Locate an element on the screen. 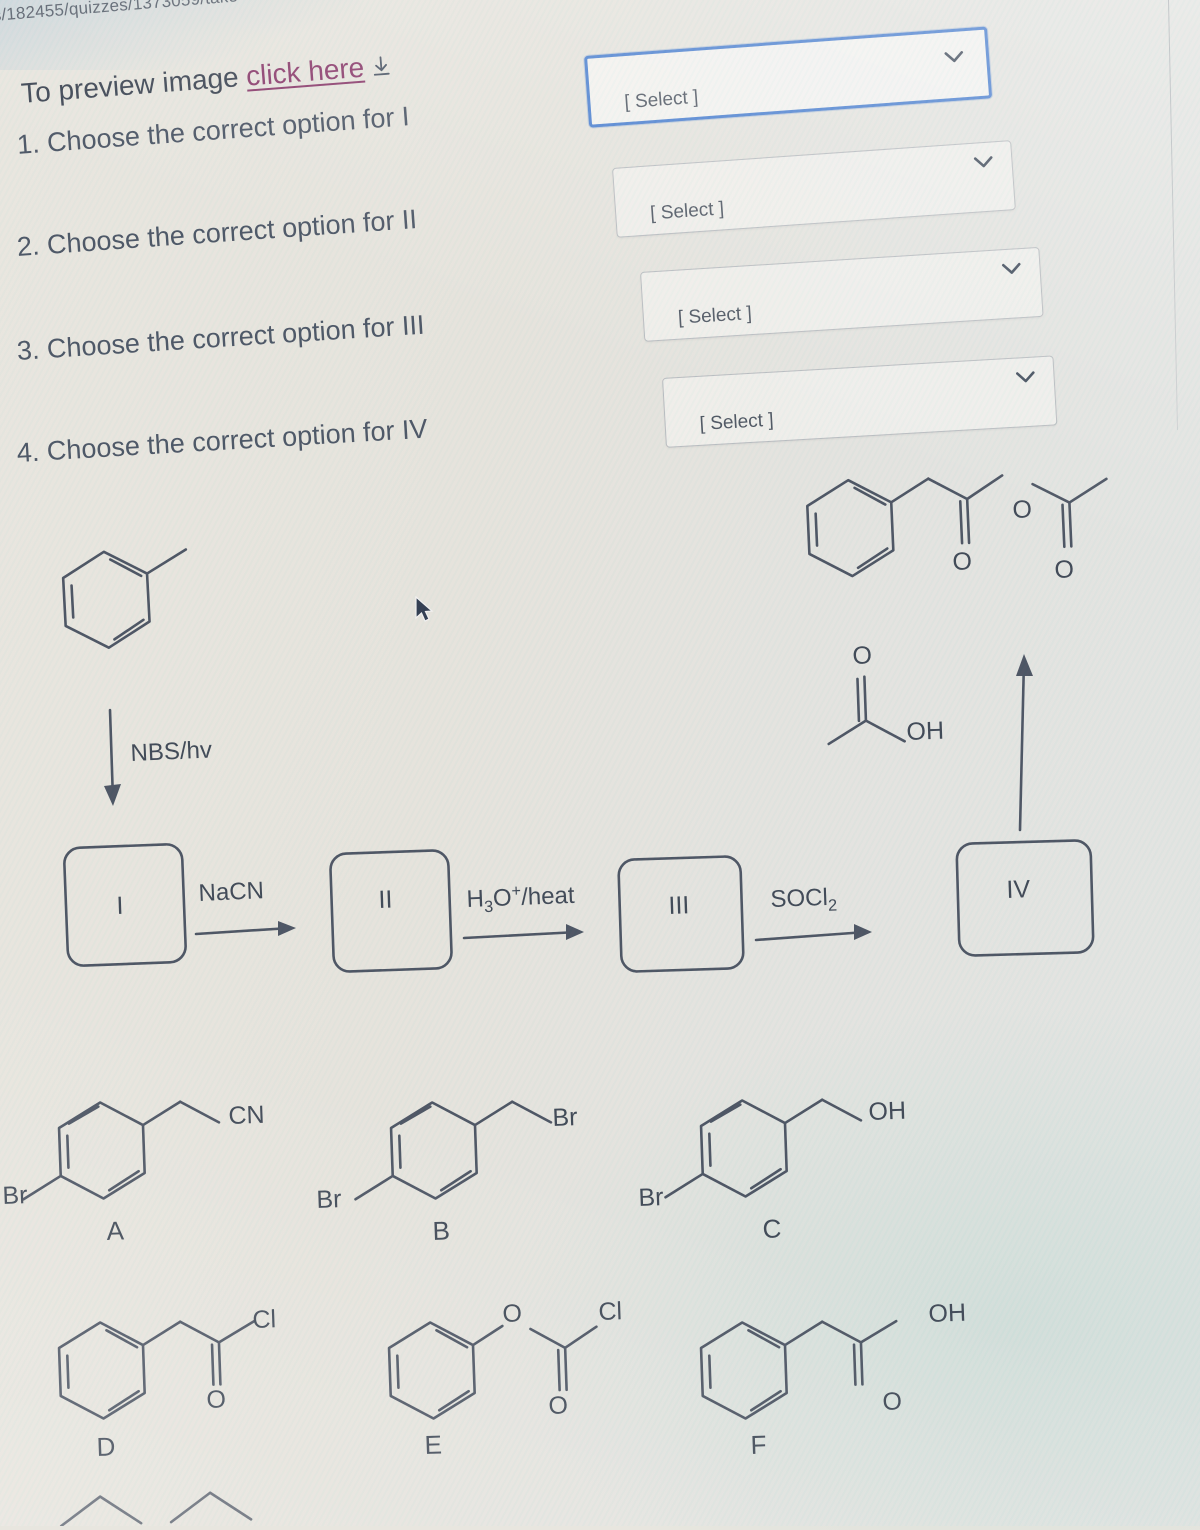 The width and height of the screenshot is (1200, 1530). reagent-hydronium-label: H3O+/heat is located at coordinates (521, 899).